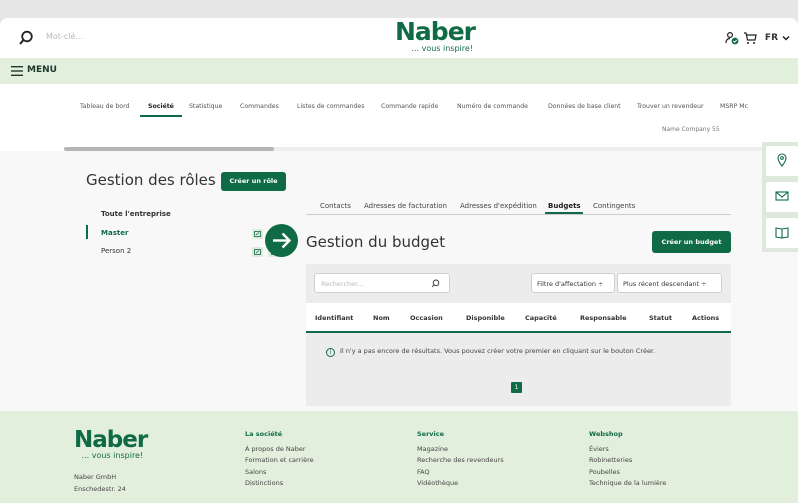 This screenshot has width=798, height=503. What do you see at coordinates (460, 483) in the screenshot?
I see `footer-link: Vidéothèque` at bounding box center [460, 483].